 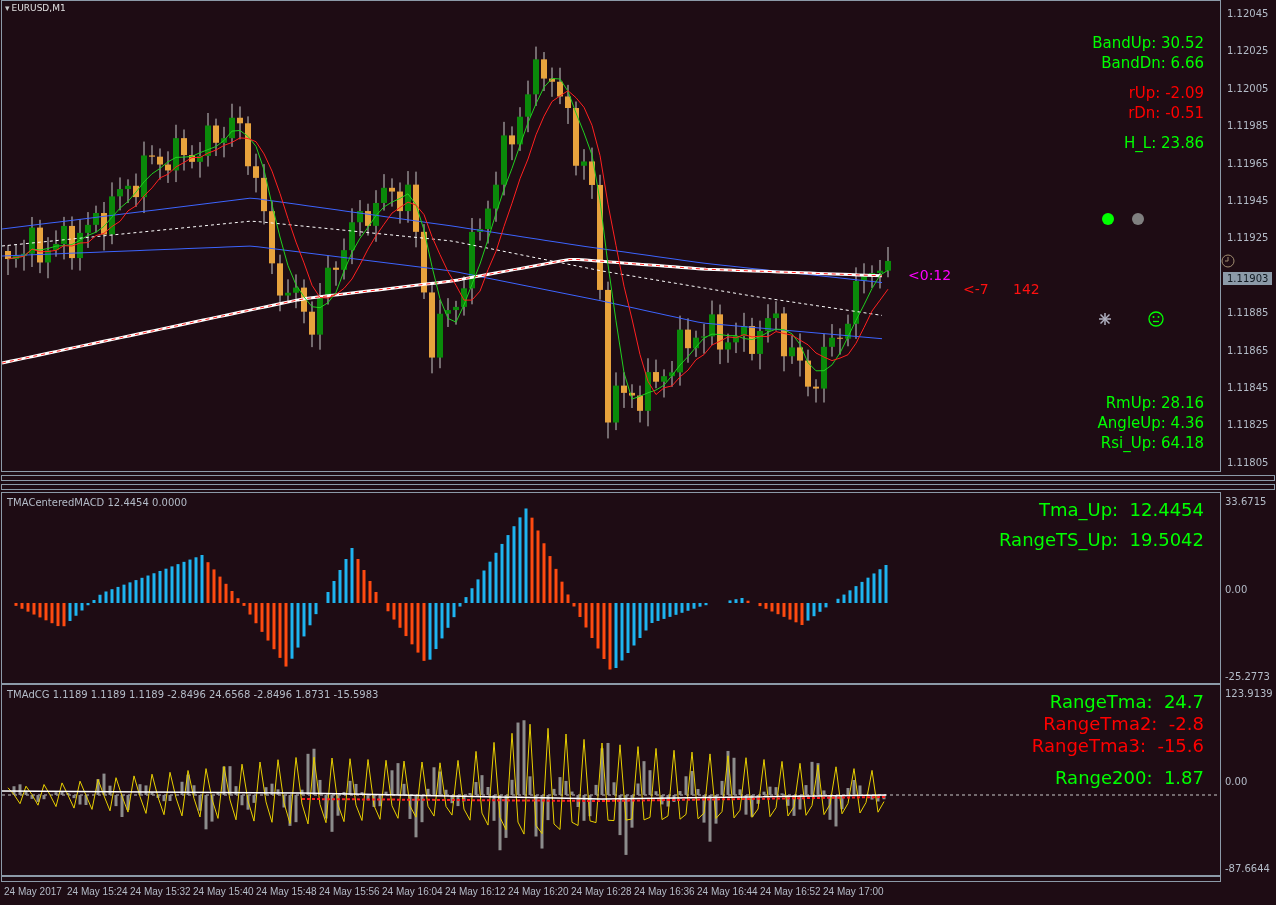 I want to click on time-label: 24 May 16:20, so click(x=538, y=891).